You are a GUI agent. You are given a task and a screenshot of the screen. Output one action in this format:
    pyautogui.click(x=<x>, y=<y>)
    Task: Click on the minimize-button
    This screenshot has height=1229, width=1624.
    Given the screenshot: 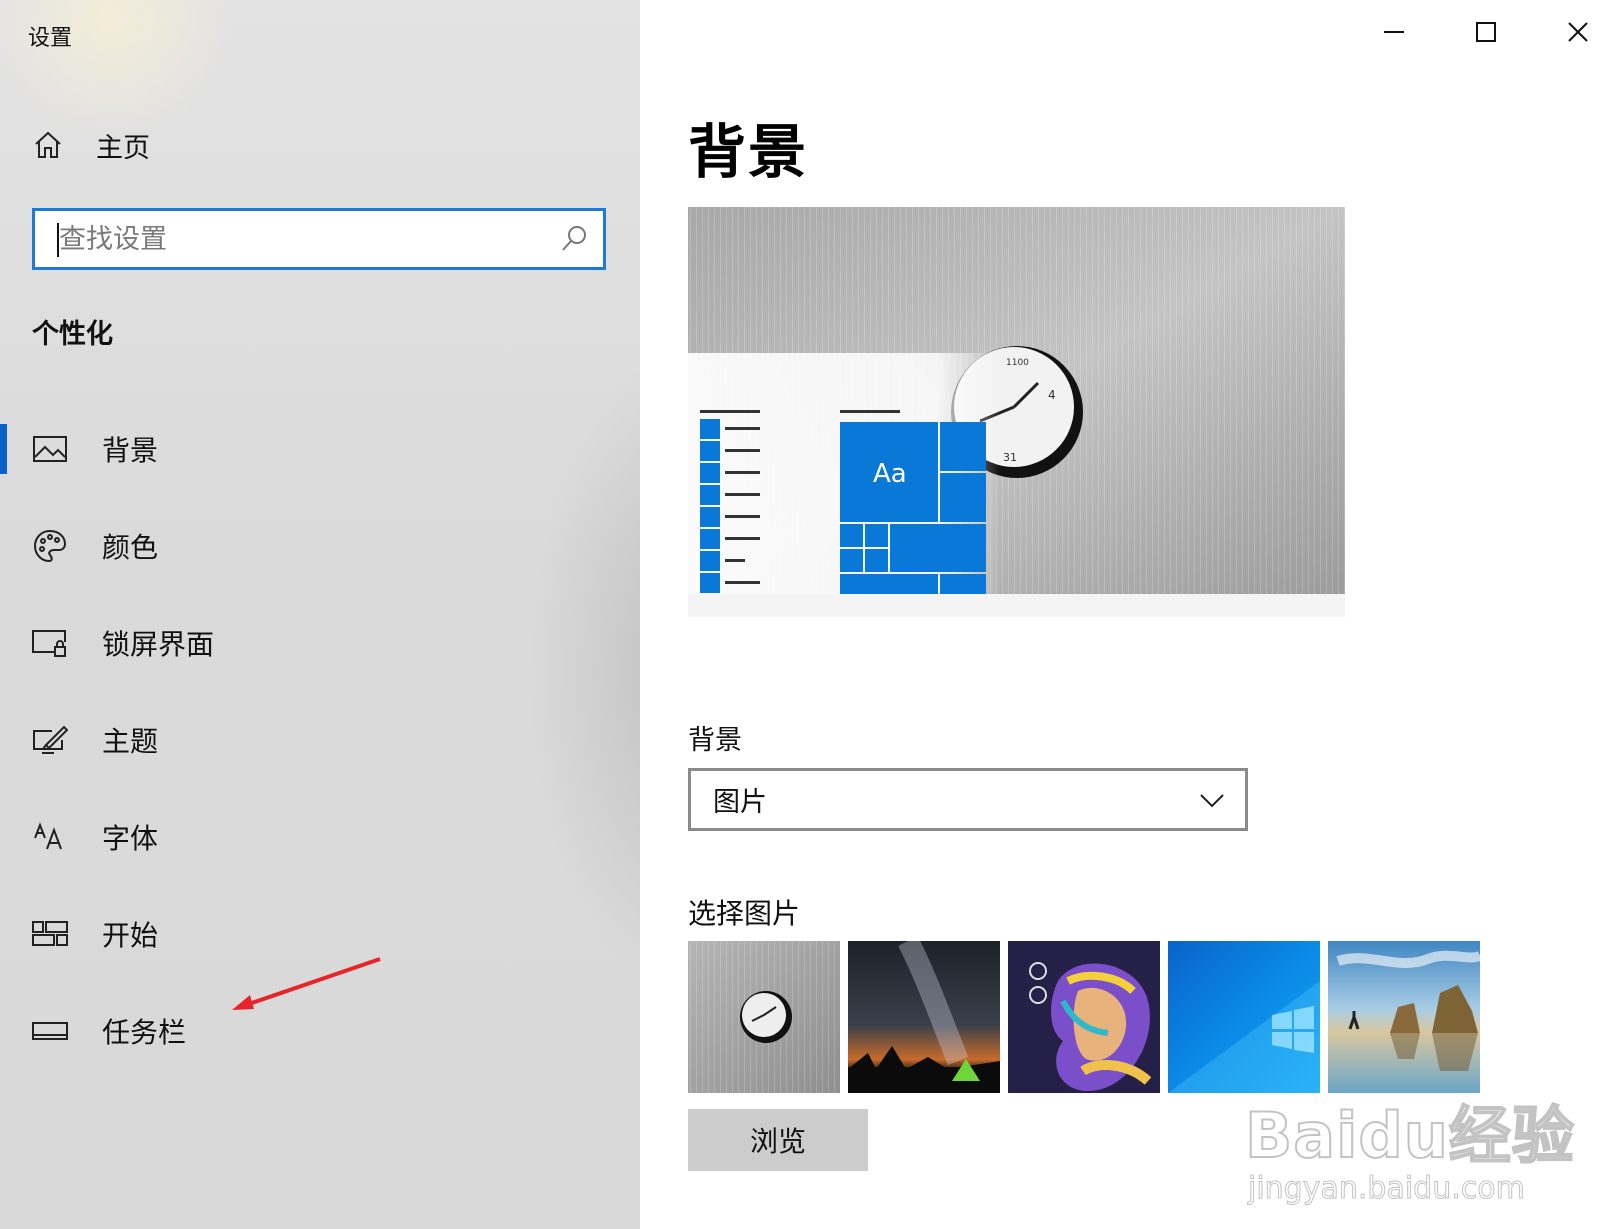 What is the action you would take?
    pyautogui.click(x=1394, y=32)
    